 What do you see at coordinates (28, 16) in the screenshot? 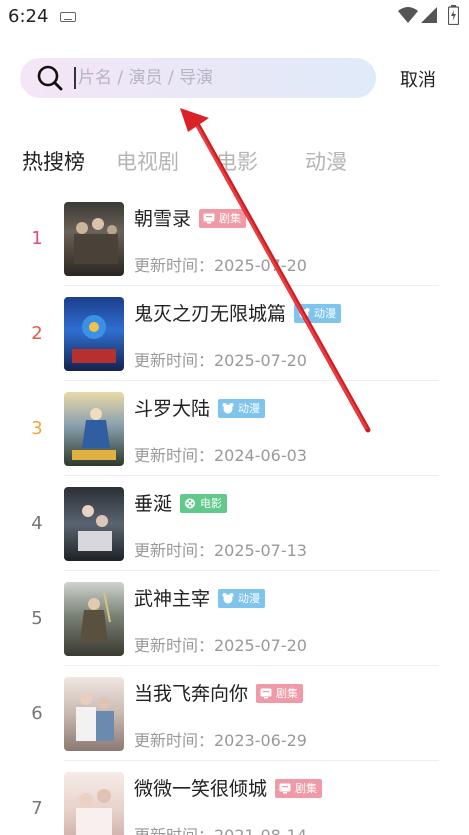
I see `status-time: 6:24` at bounding box center [28, 16].